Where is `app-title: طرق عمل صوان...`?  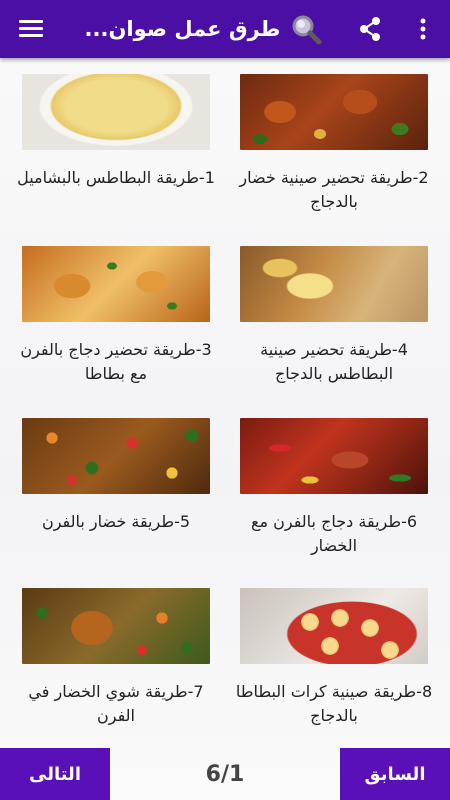
app-title: طرق عمل صوان... is located at coordinates (182, 29).